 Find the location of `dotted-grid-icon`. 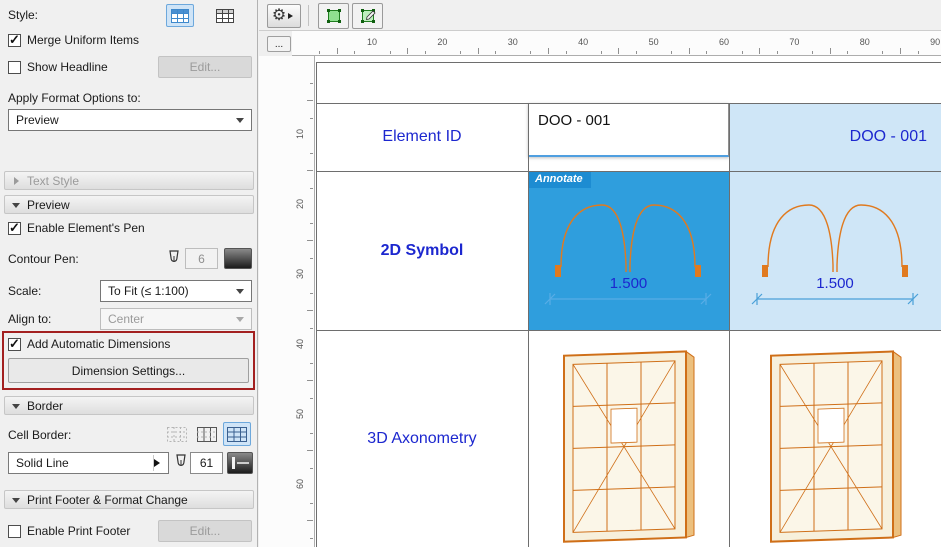

dotted-grid-icon is located at coordinates (177, 434).